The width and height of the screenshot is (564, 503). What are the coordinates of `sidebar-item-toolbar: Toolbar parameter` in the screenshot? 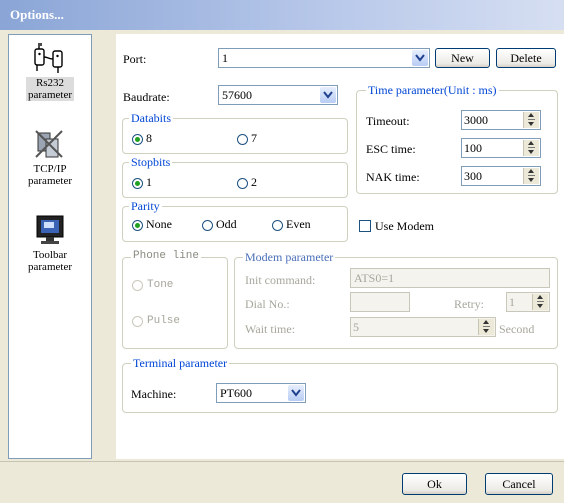 It's located at (50, 243).